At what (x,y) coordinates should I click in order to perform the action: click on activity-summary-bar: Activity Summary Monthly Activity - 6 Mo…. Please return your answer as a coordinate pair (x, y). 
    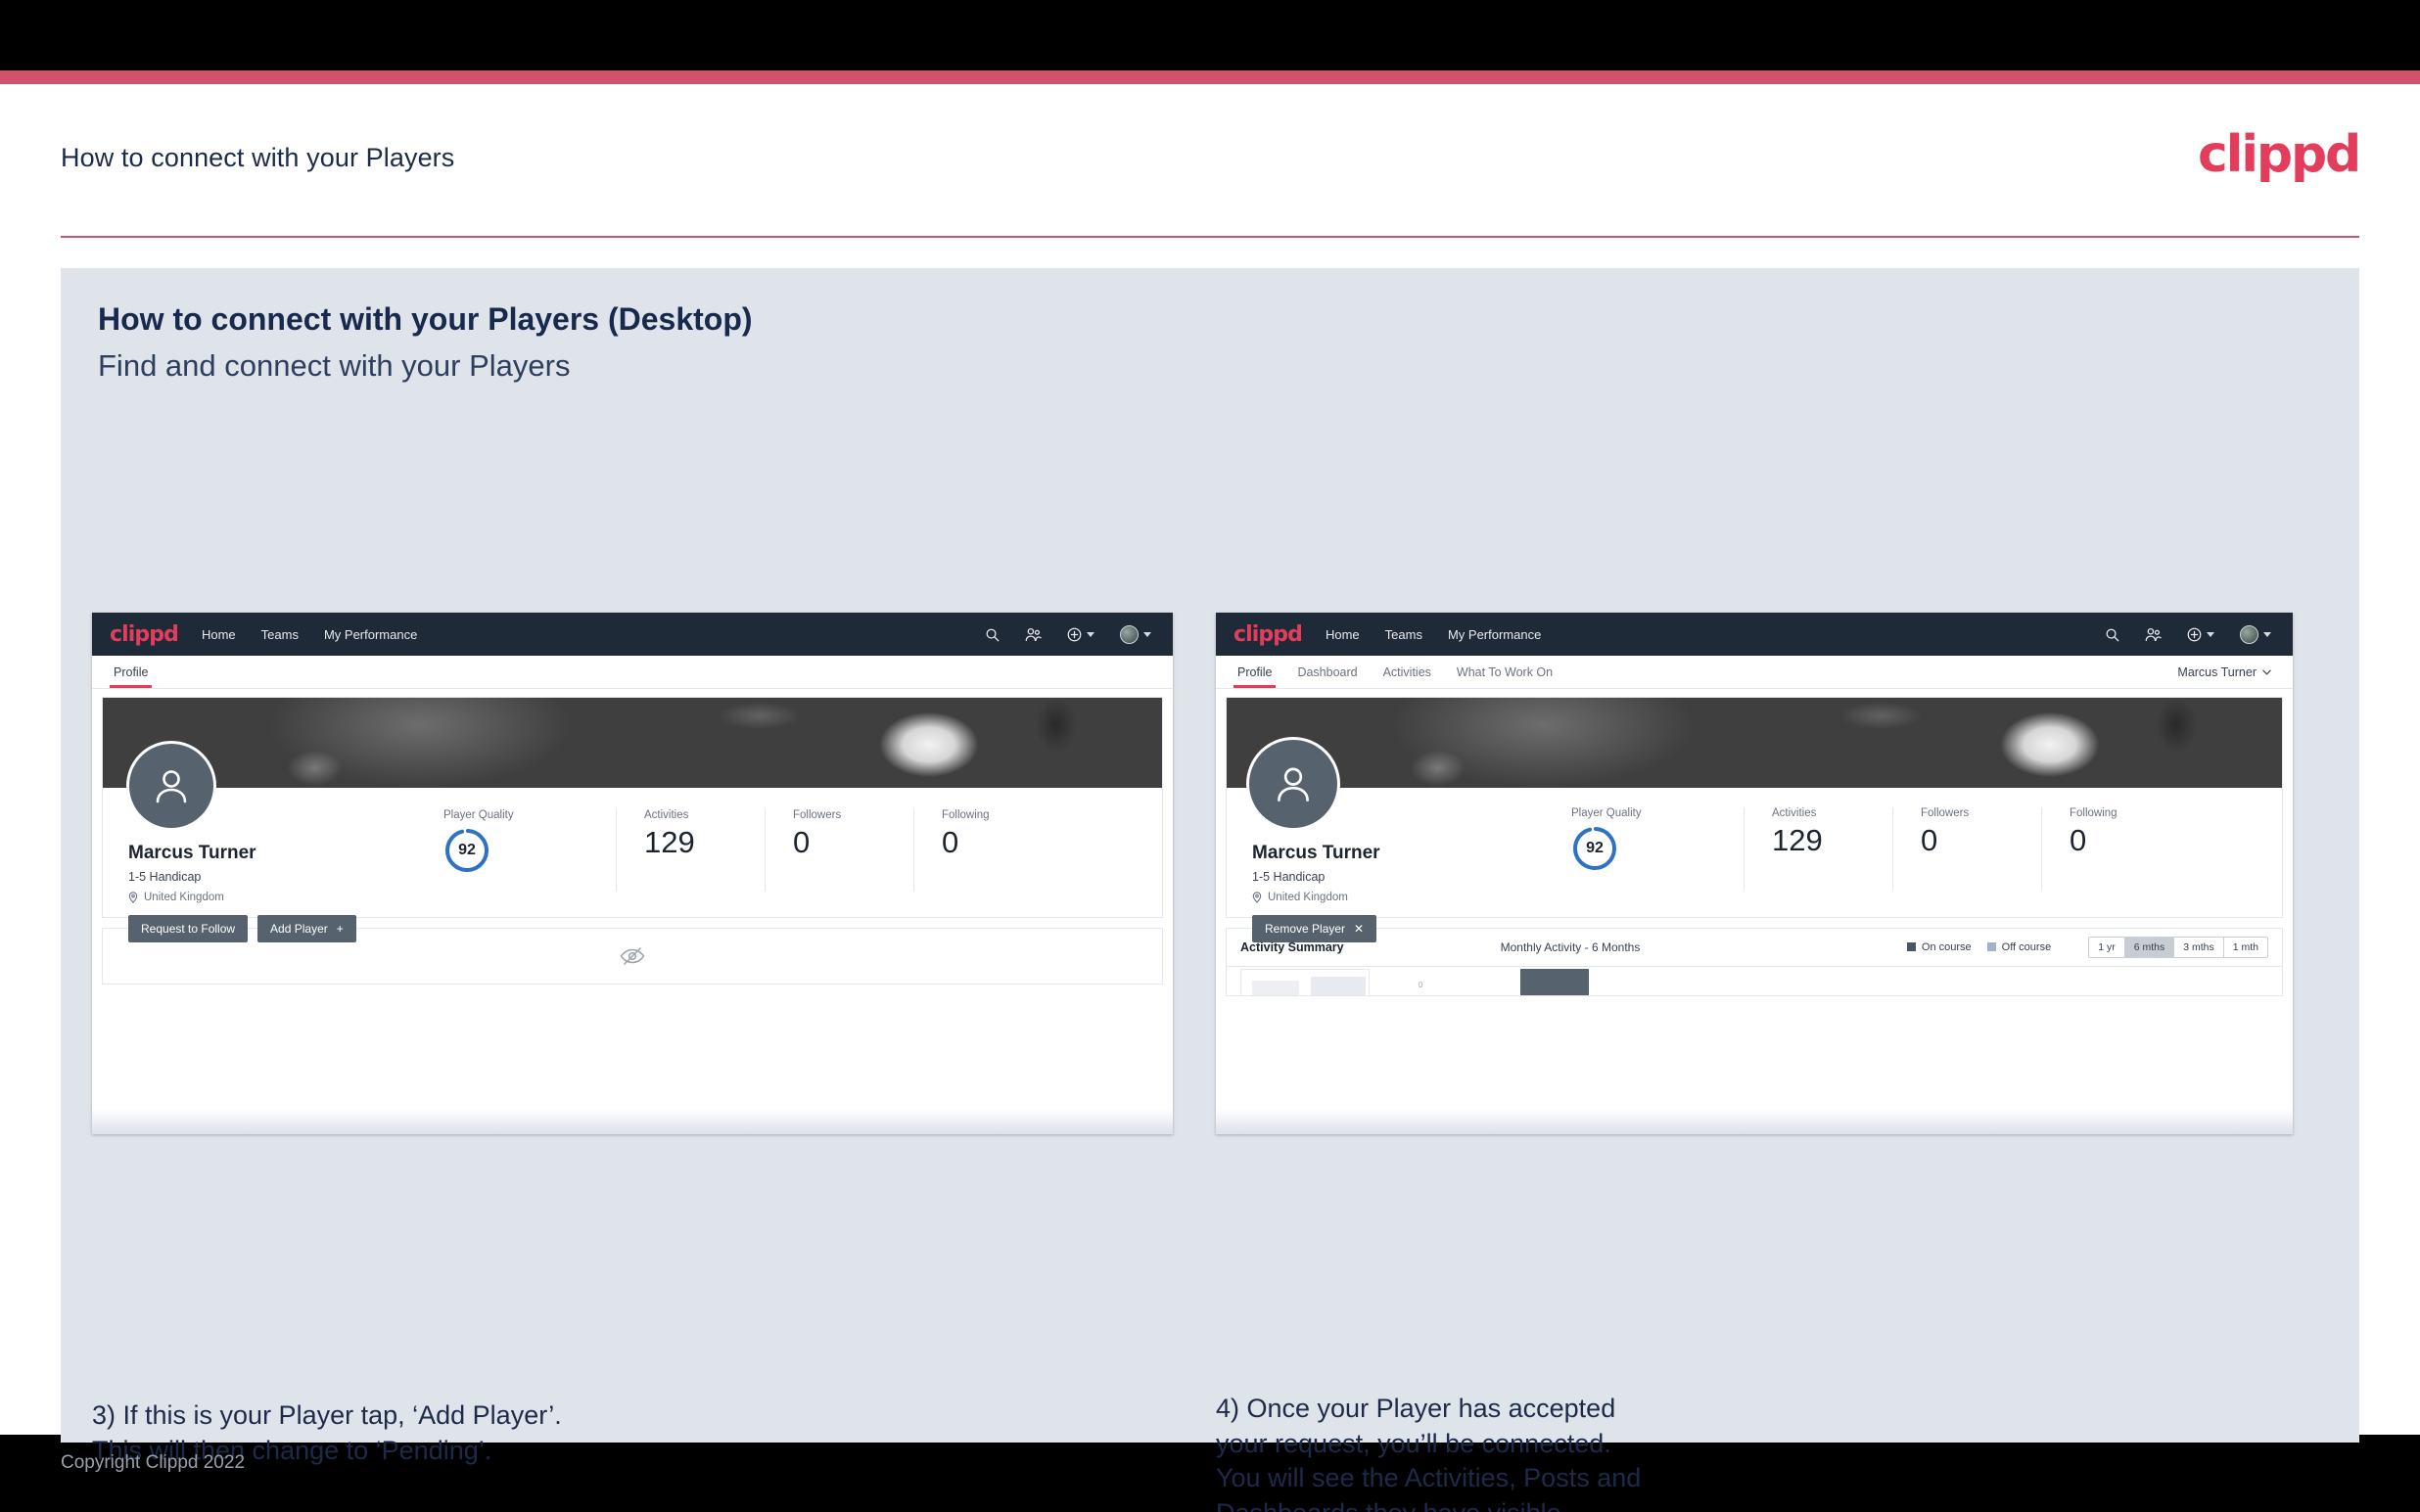
    Looking at the image, I should click on (1754, 947).